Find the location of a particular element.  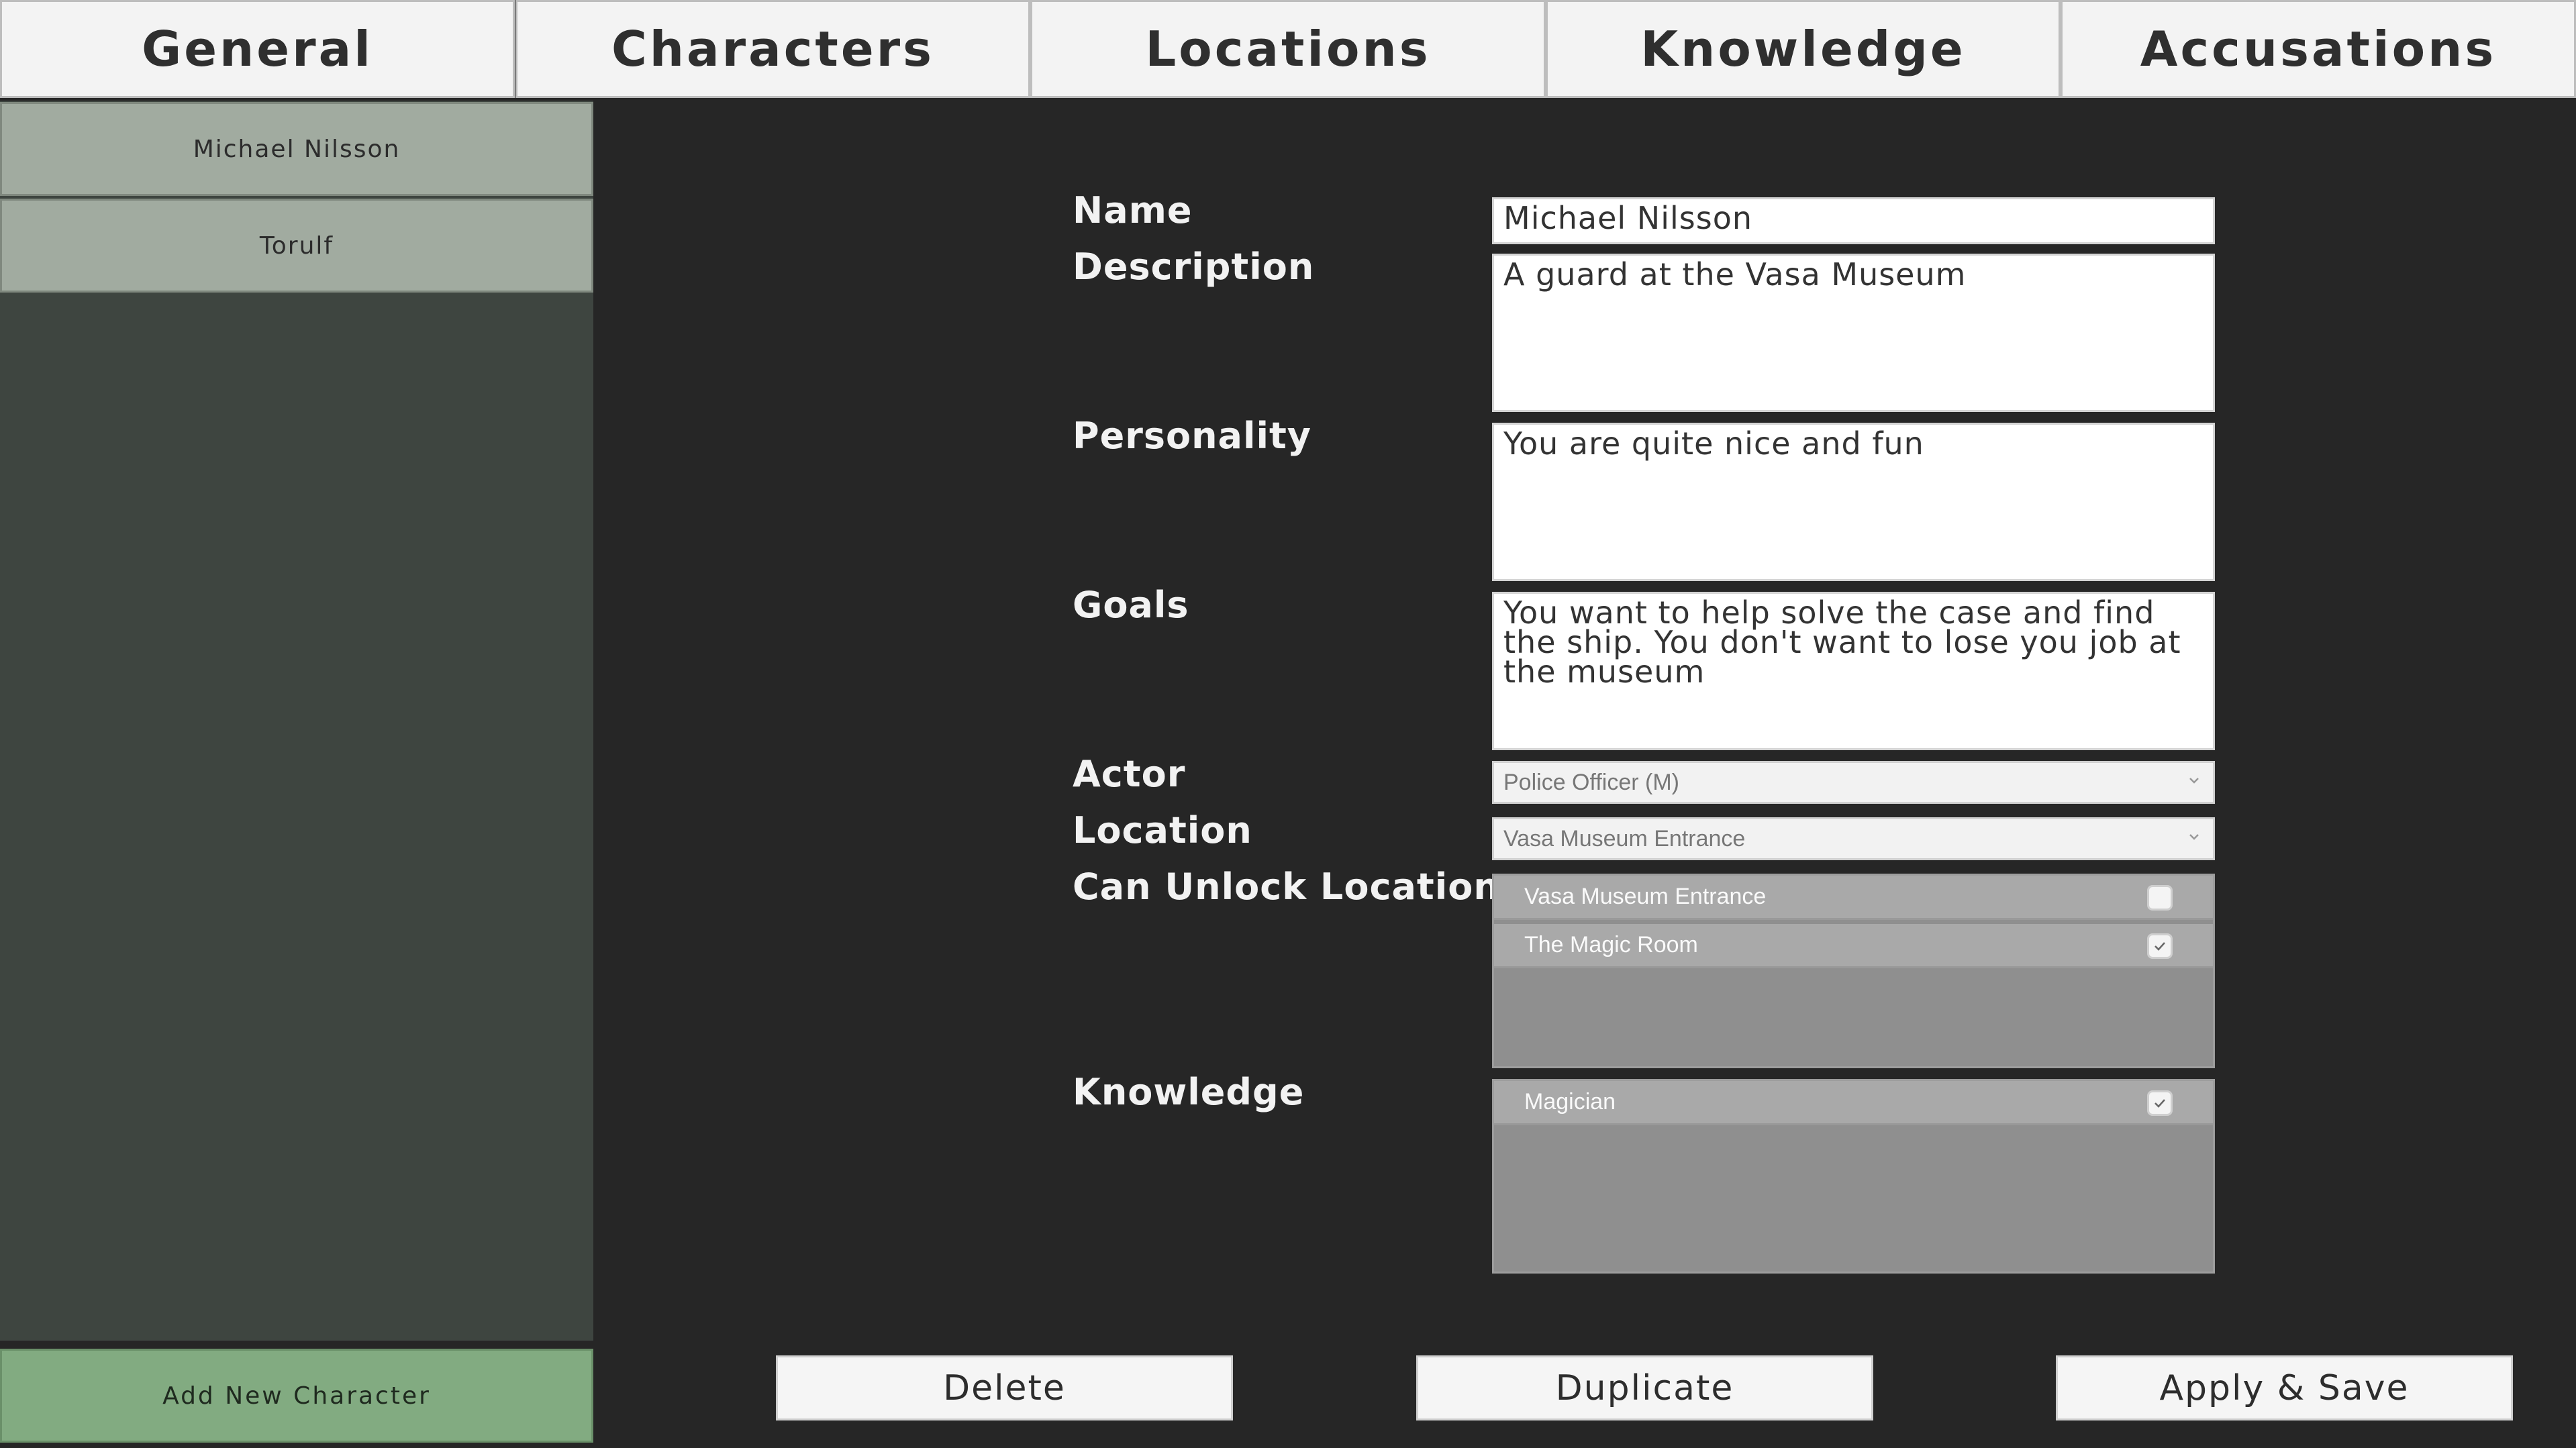

can-unlock-locations-label: Can Unlock Locations: is located at coordinates (1305, 887).